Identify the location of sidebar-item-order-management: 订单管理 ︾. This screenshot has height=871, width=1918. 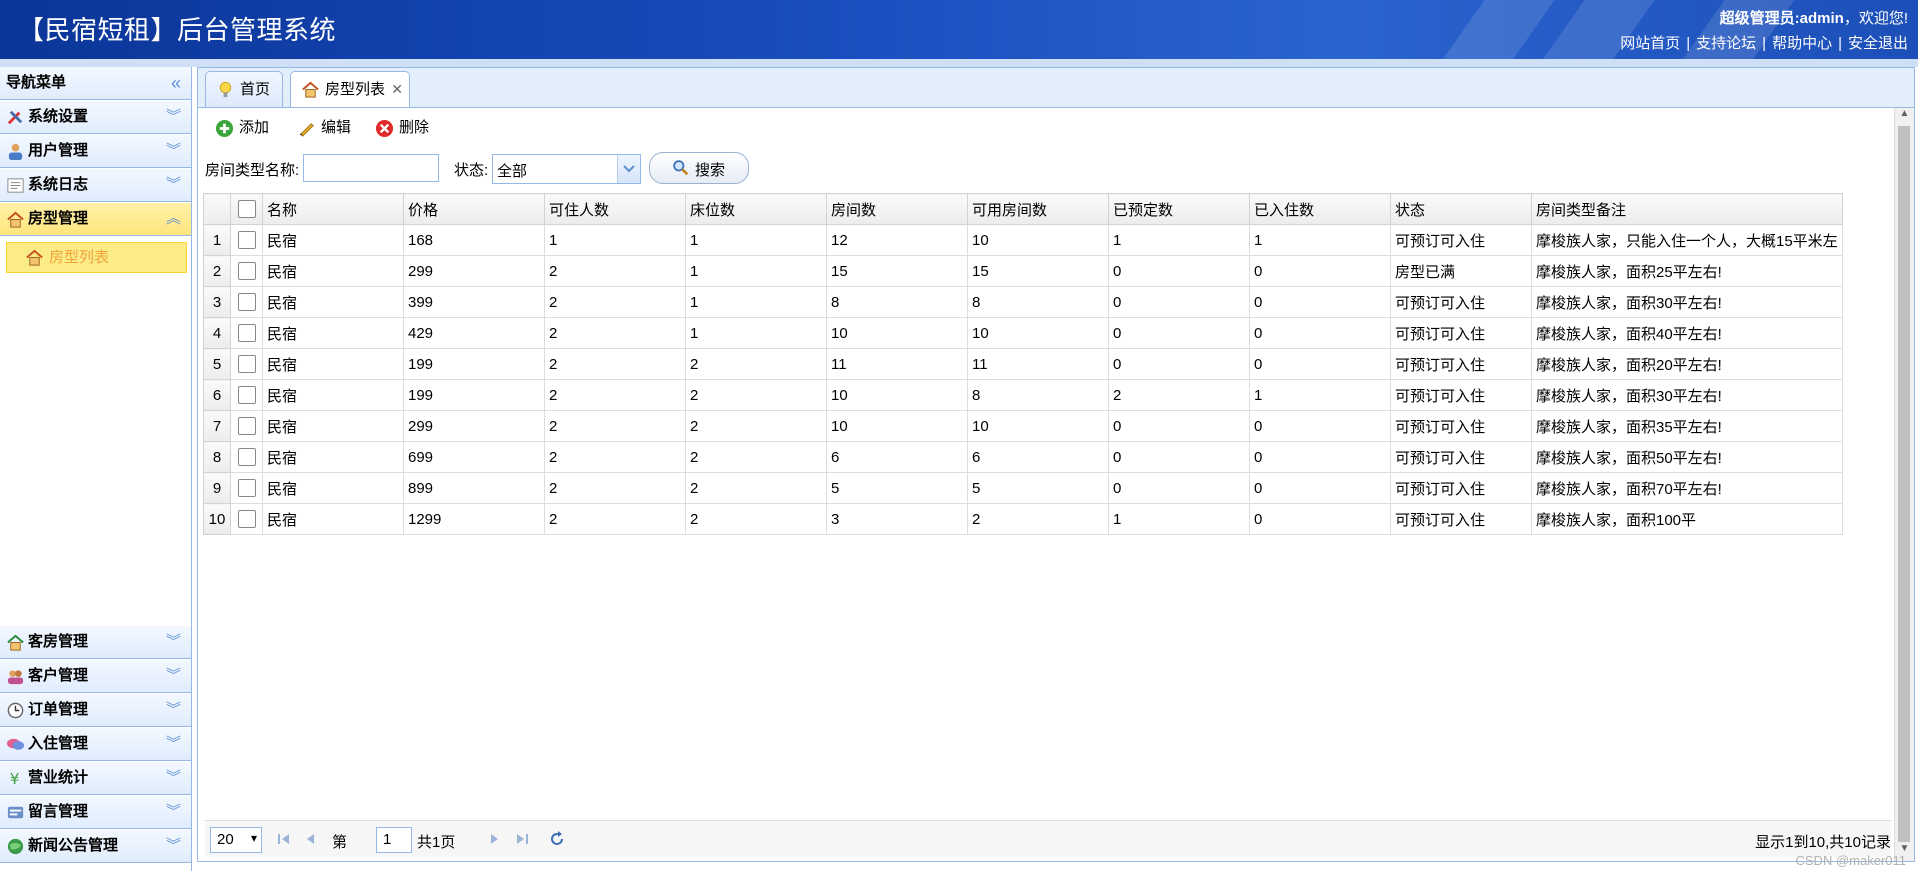
(95, 710).